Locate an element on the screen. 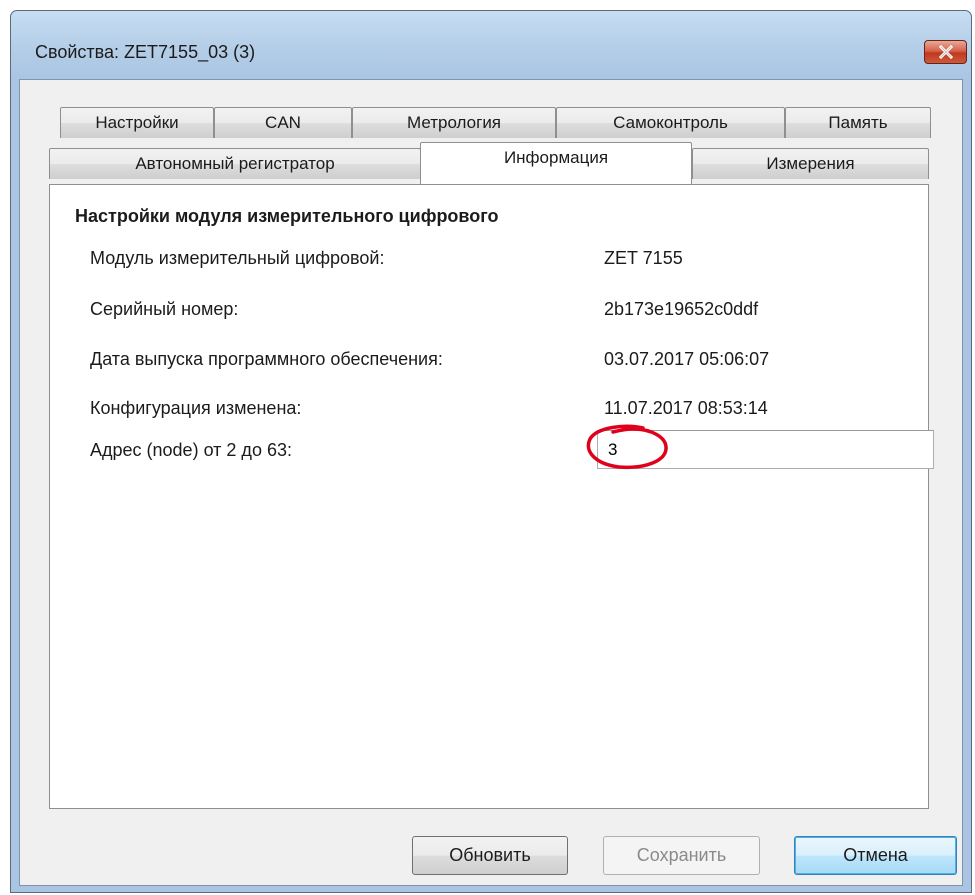  tab-memory: Память is located at coordinates (858, 122).